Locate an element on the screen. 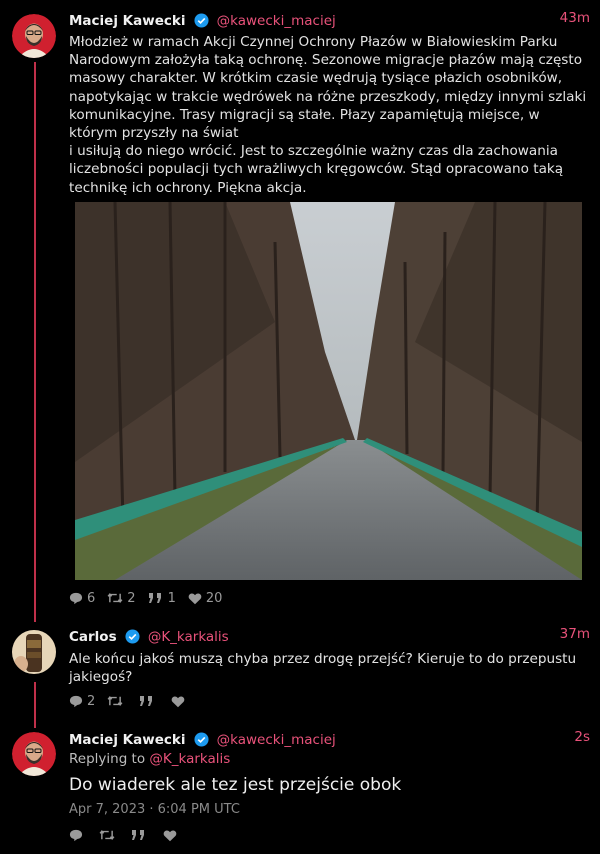 Image resolution: width=600 pixels, height=854 pixels. quote-button: 1 is located at coordinates (162, 598).